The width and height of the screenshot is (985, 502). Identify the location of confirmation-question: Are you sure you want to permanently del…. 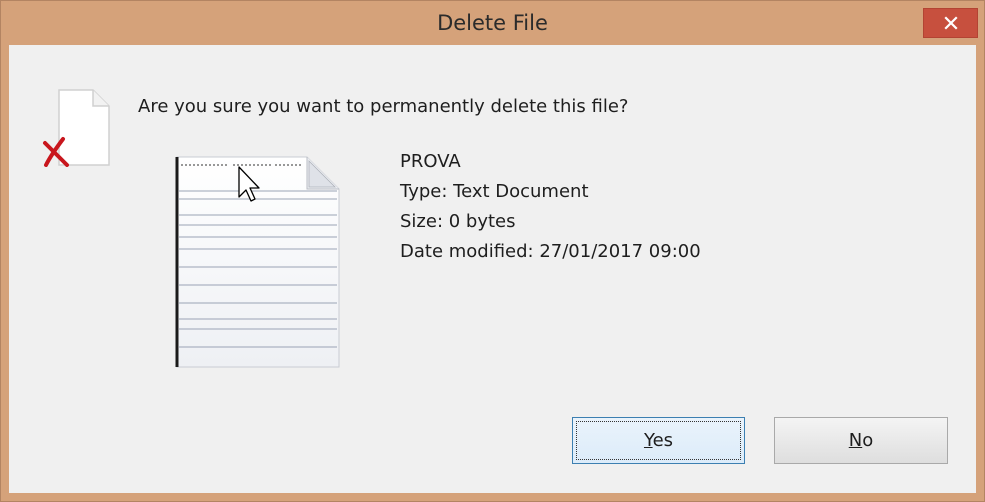
(383, 106).